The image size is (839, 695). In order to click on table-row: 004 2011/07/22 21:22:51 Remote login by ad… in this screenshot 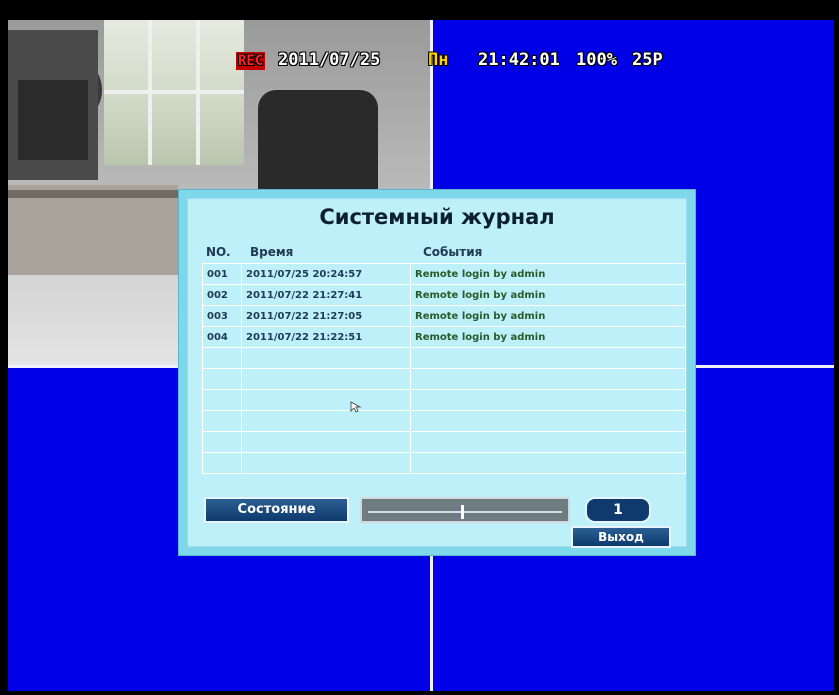, I will do `click(444, 337)`.